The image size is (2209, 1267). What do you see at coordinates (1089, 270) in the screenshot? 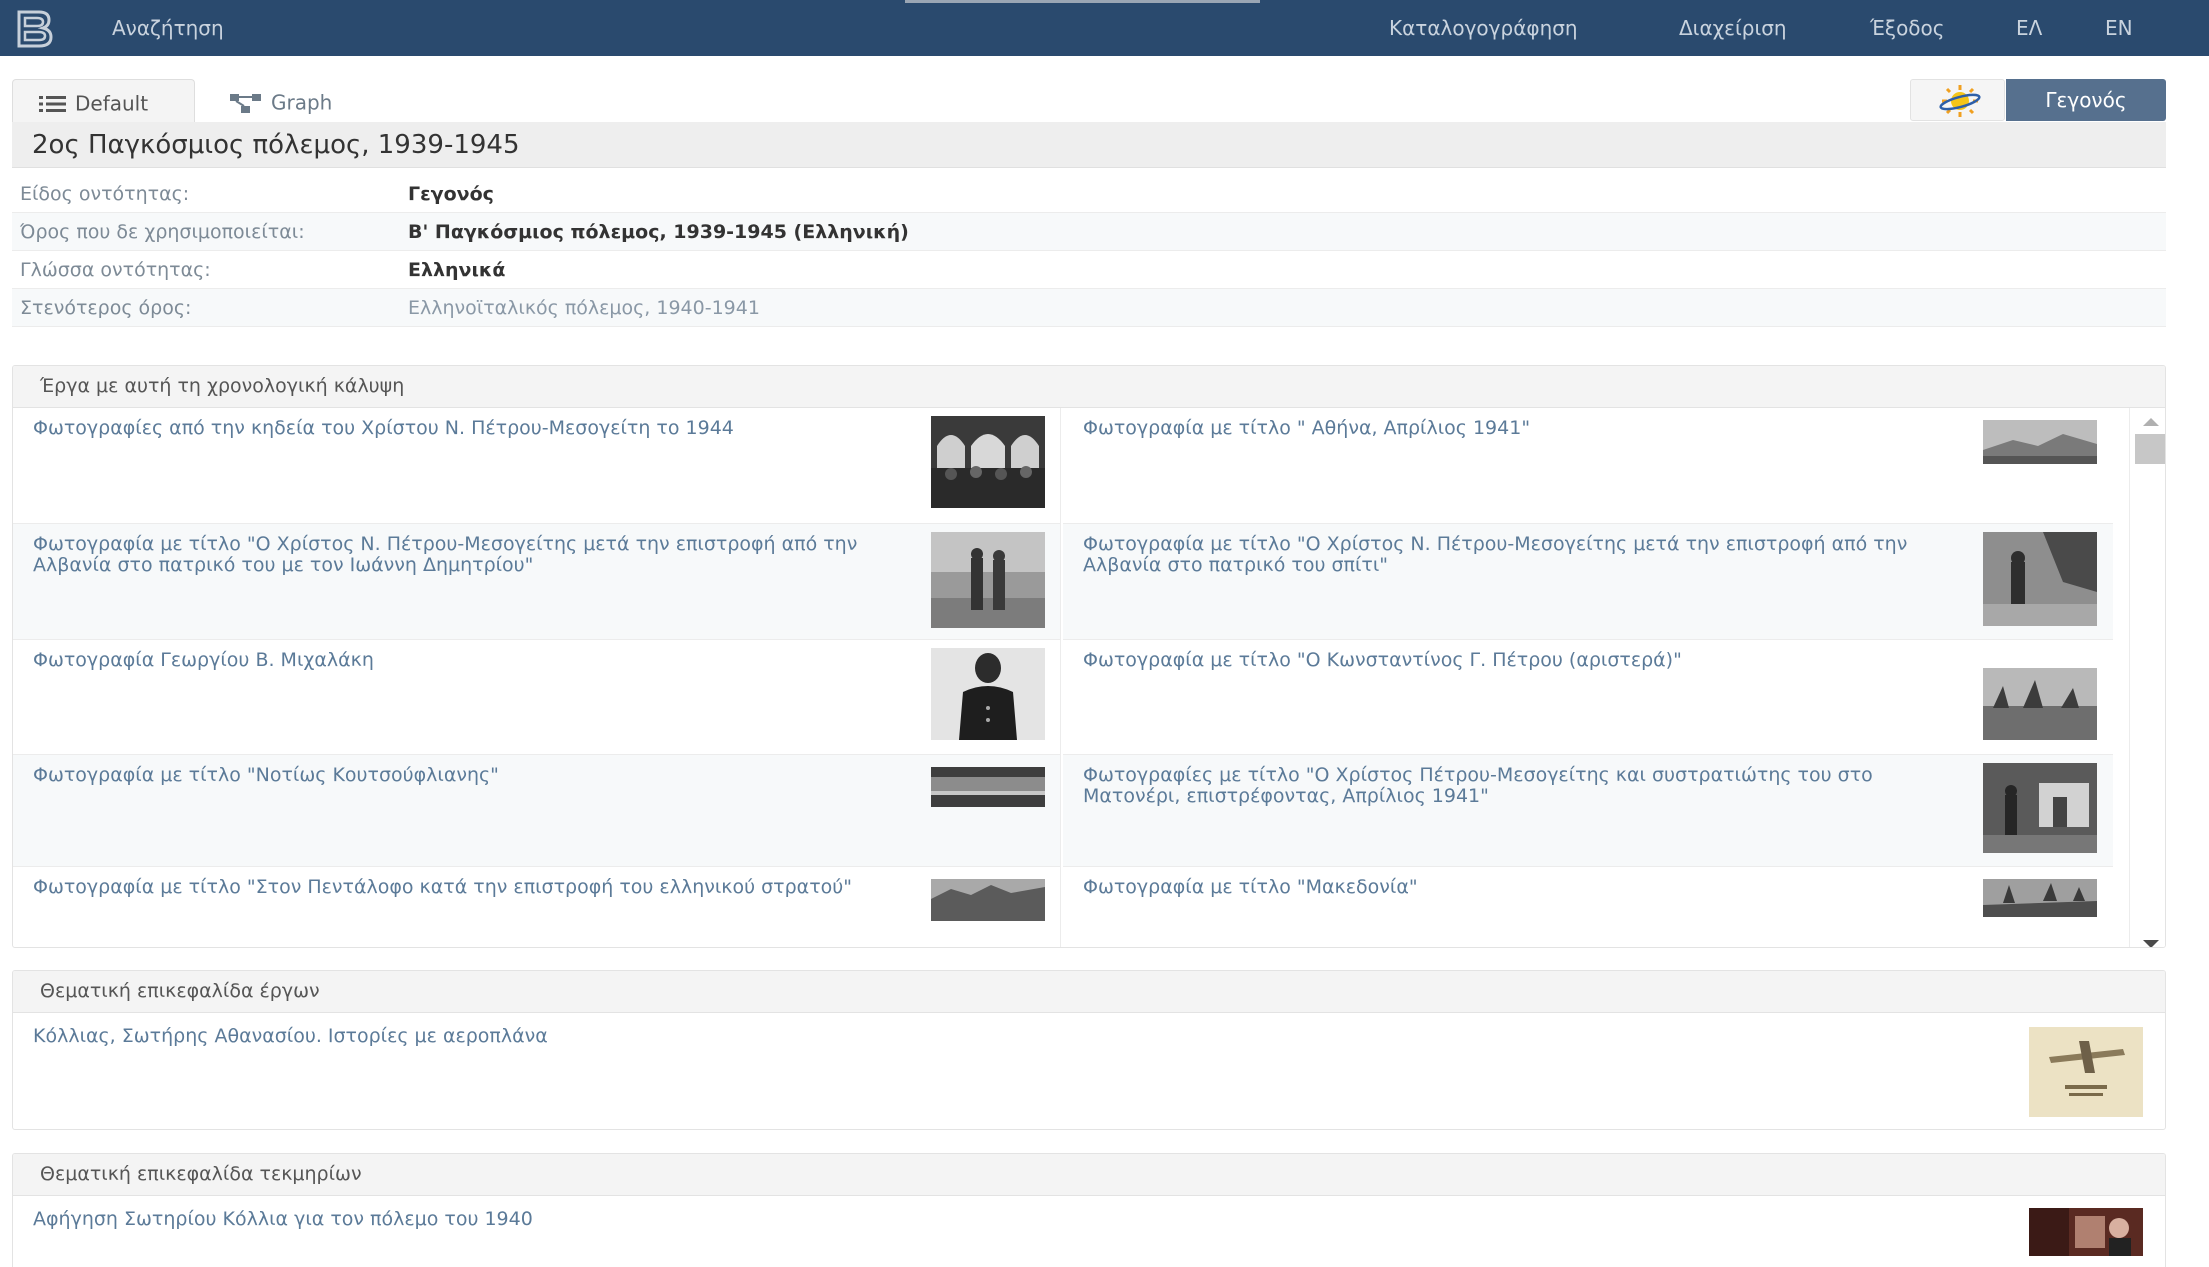
I see `detail-row-language: Γλώσσα οντότητας: Ελληνικά` at bounding box center [1089, 270].